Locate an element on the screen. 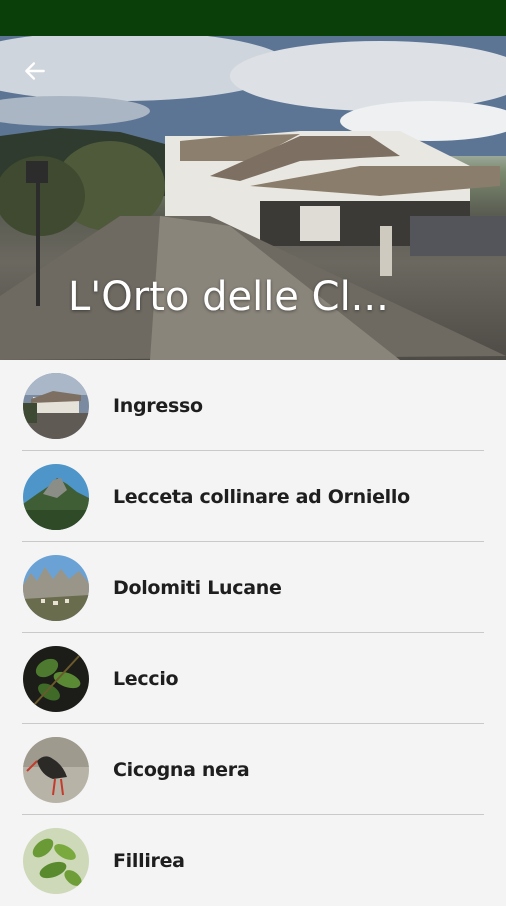  list-item: Dolomiti Lucane is located at coordinates (253, 587).